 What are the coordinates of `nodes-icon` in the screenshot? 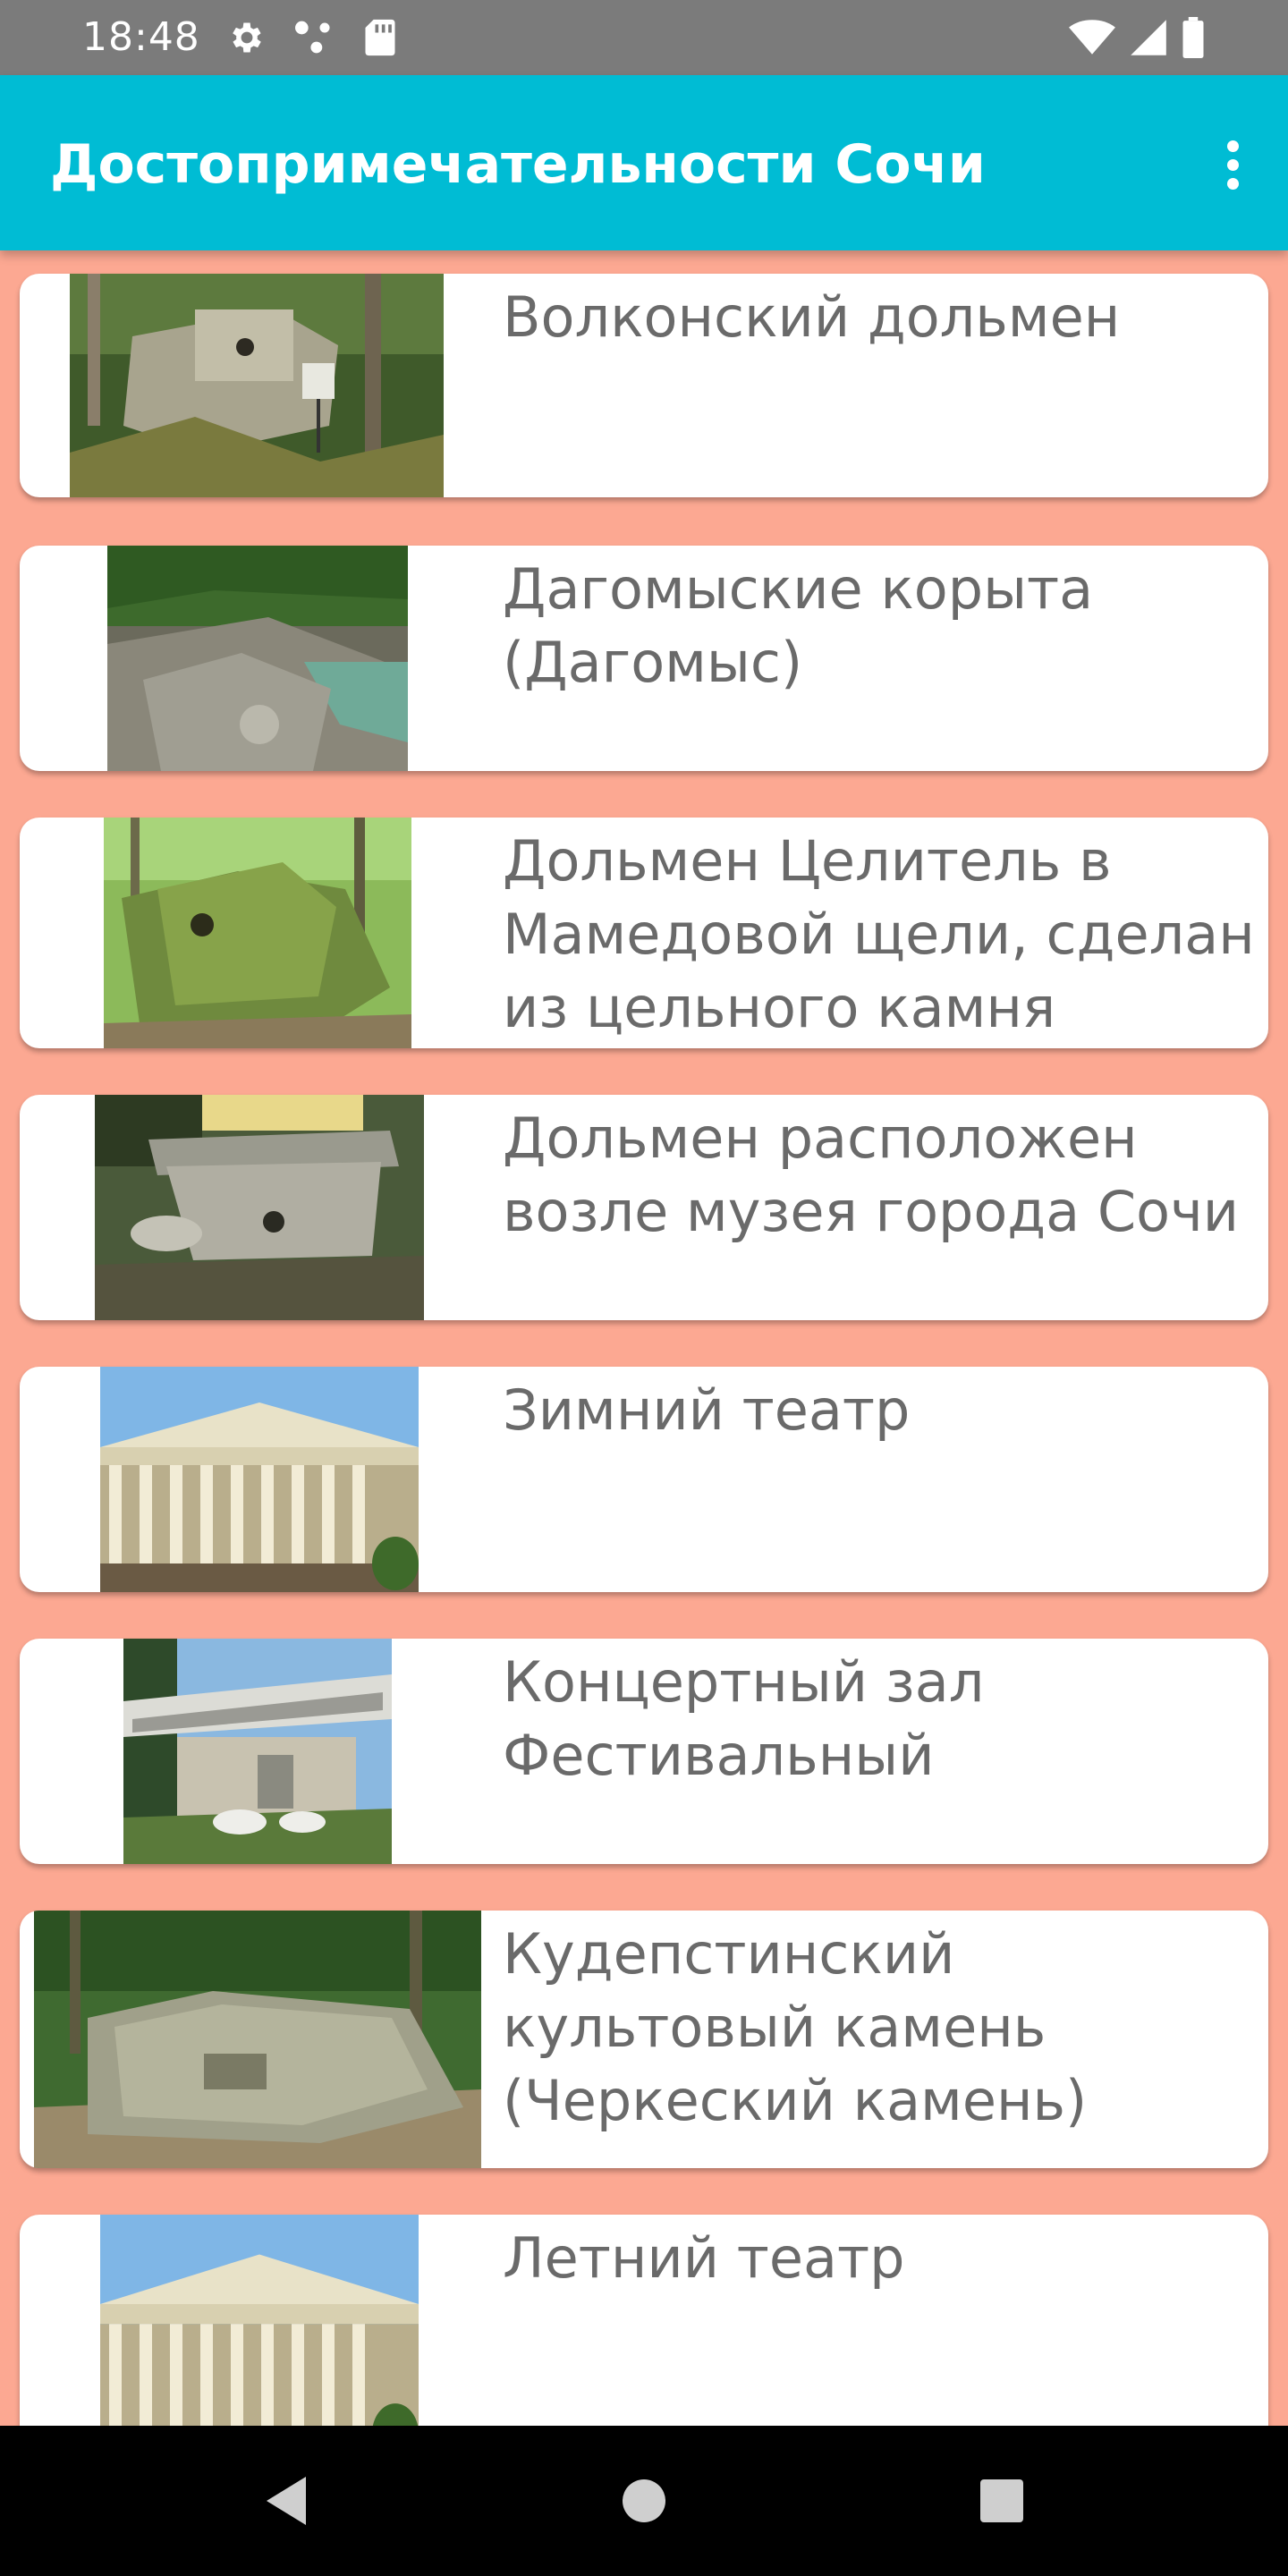 It's located at (314, 37).